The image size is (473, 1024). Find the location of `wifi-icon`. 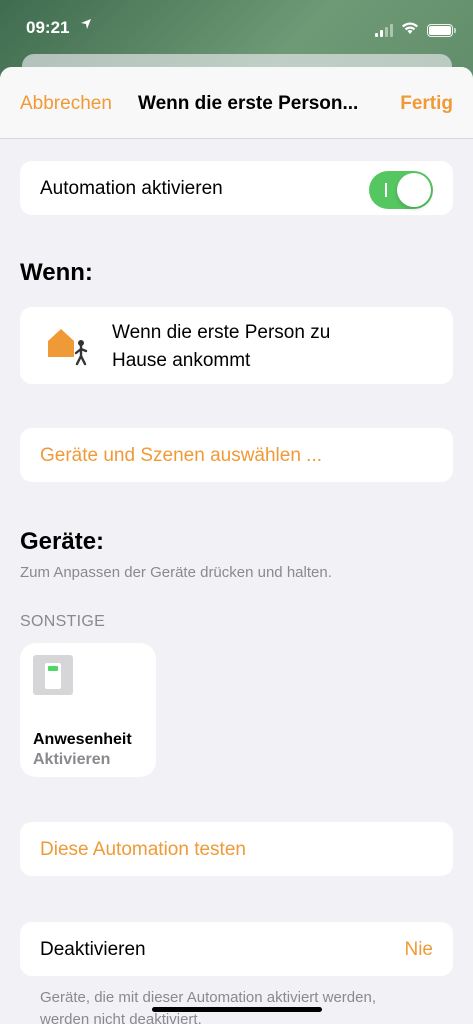

wifi-icon is located at coordinates (410, 30).